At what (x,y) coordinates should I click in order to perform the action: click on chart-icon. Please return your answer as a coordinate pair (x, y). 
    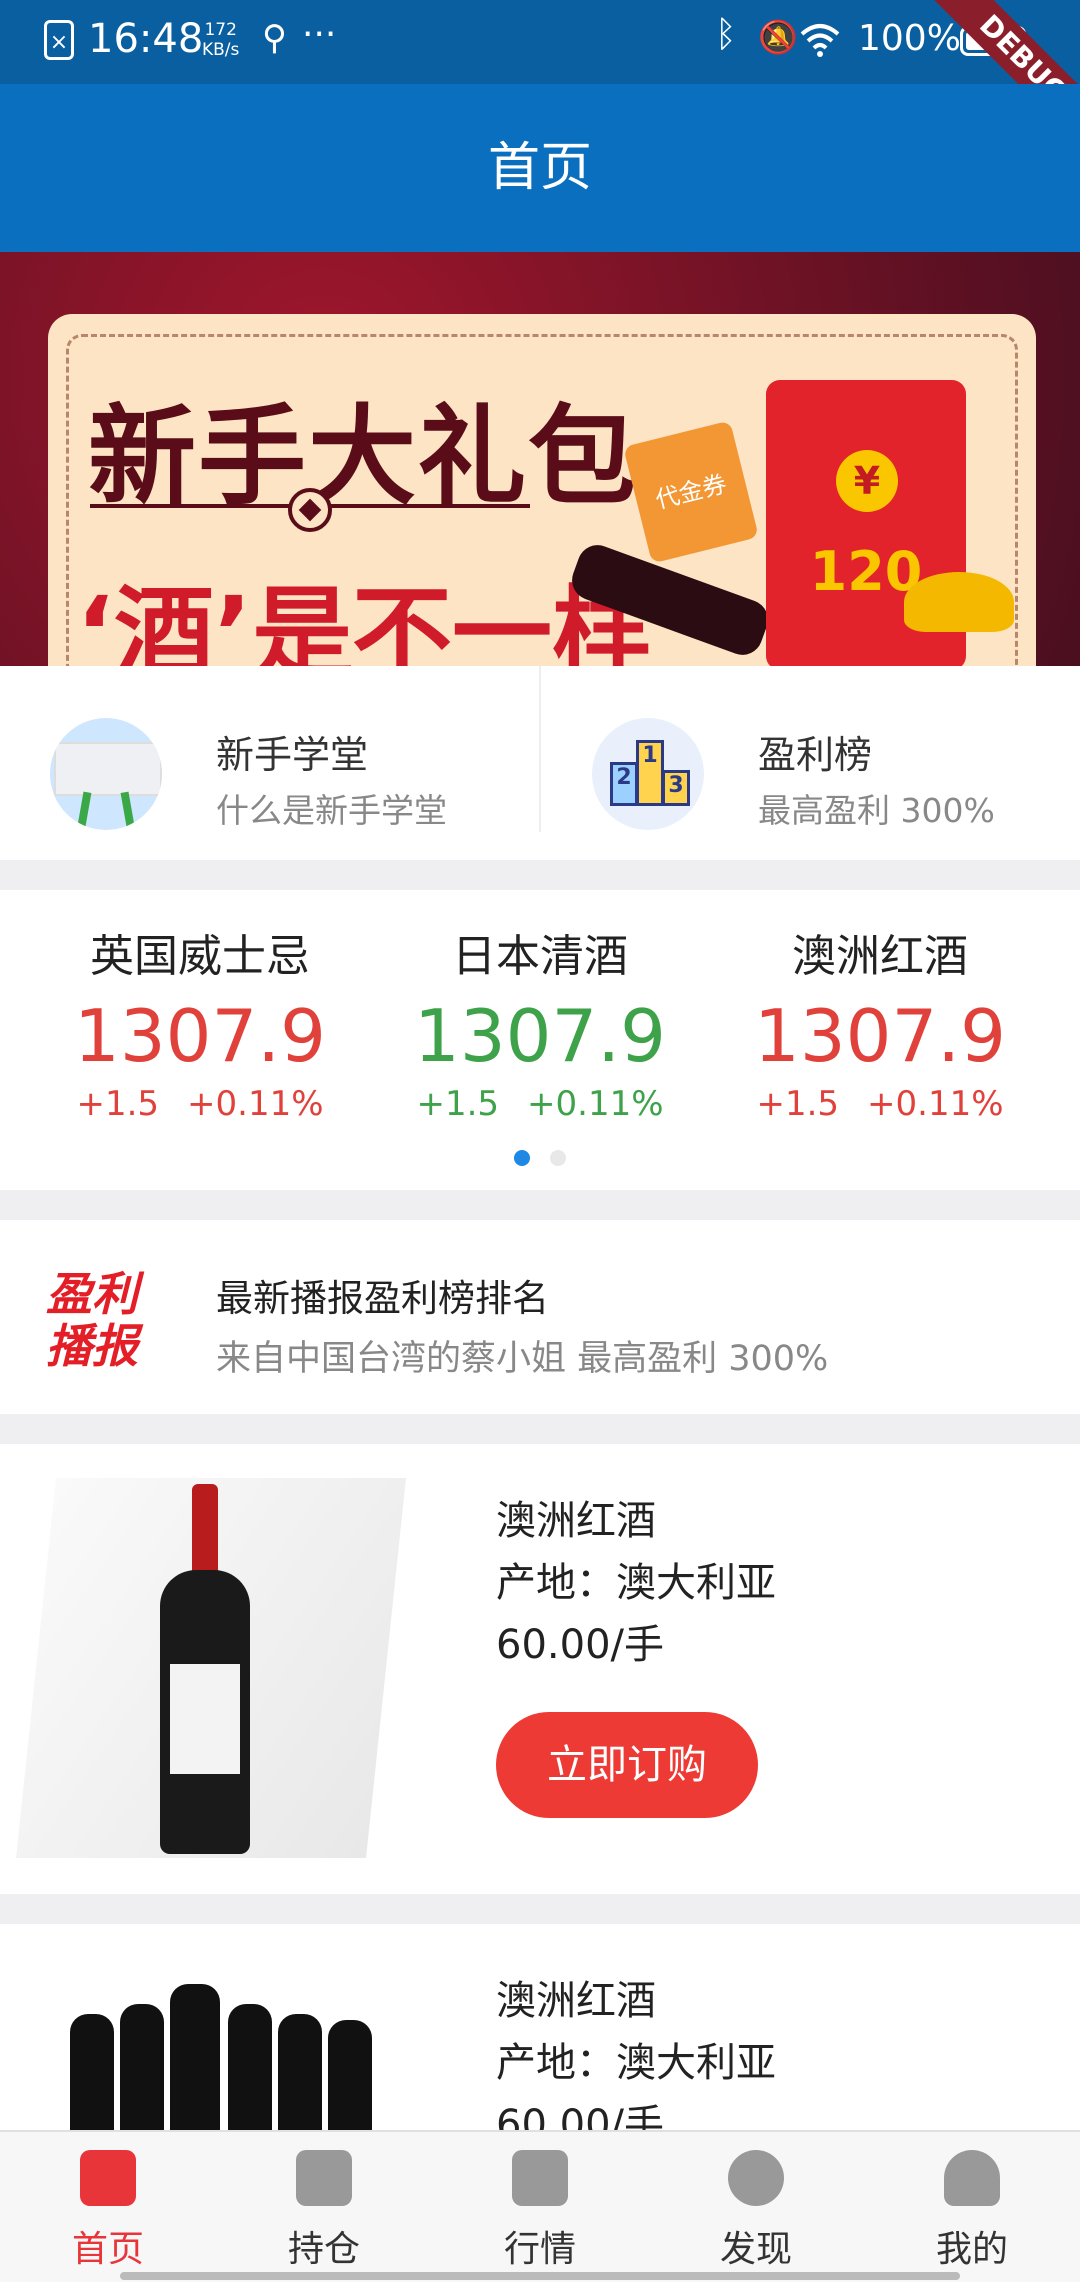
    Looking at the image, I should click on (540, 2178).